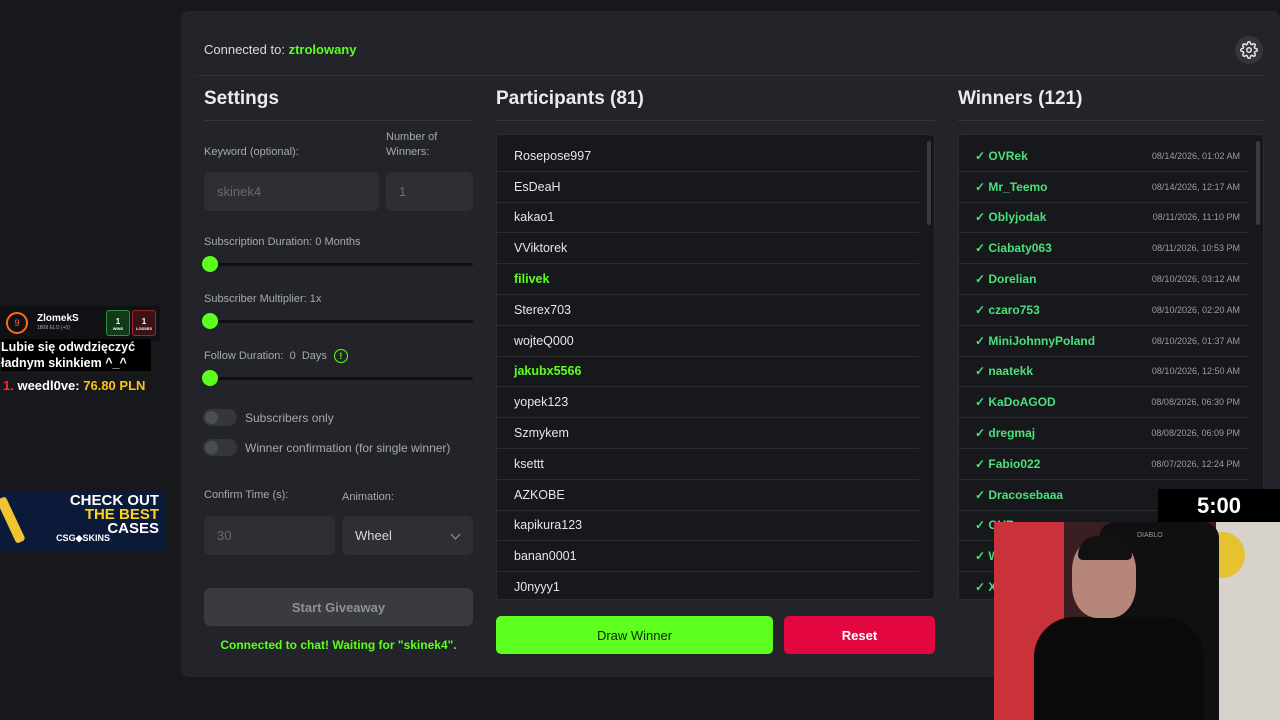 The height and width of the screenshot is (720, 1280). Describe the element at coordinates (1019, 494) in the screenshot. I see `winner-name: ✓ Dracosebaaa` at that location.